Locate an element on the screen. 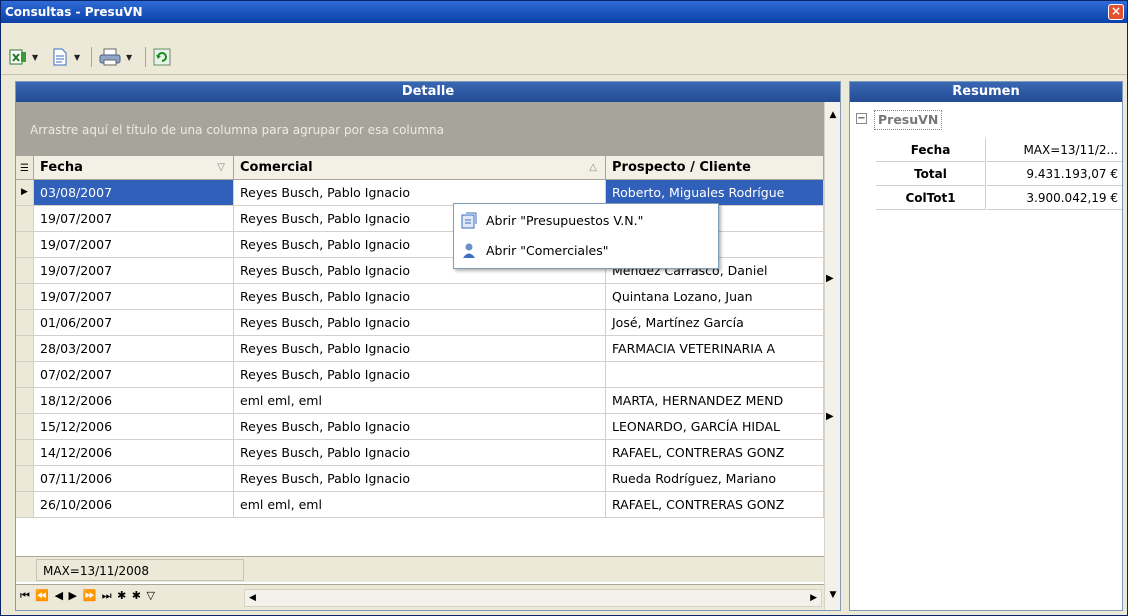 The width and height of the screenshot is (1128, 616). table-cell: 28/03/2007 is located at coordinates (134, 348).